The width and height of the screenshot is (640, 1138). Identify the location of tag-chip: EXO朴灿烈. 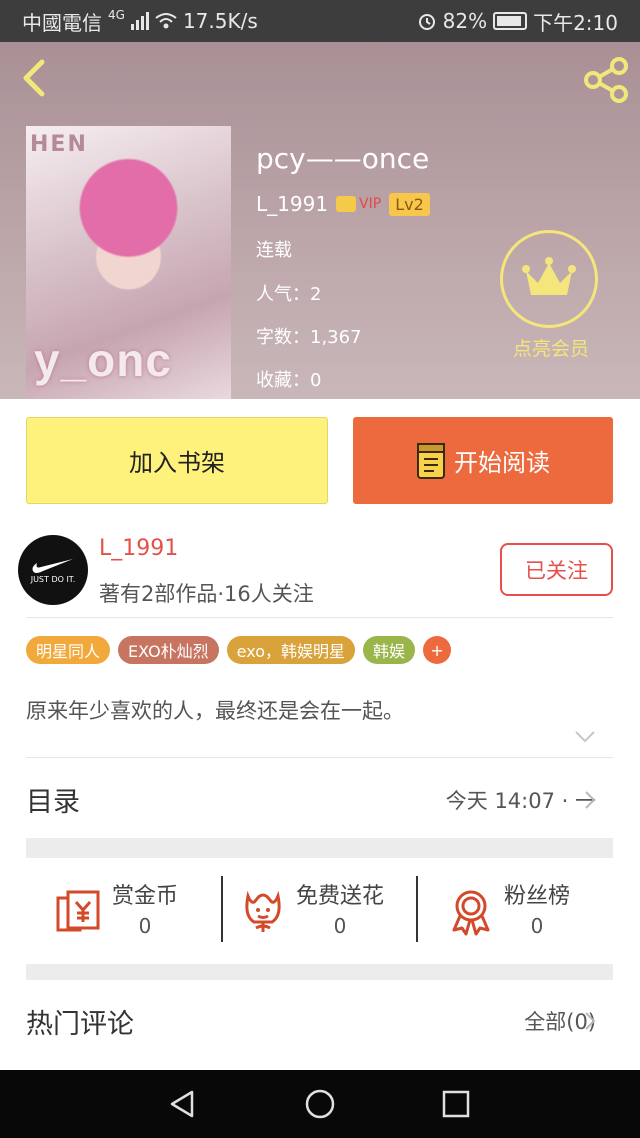
(168, 650).